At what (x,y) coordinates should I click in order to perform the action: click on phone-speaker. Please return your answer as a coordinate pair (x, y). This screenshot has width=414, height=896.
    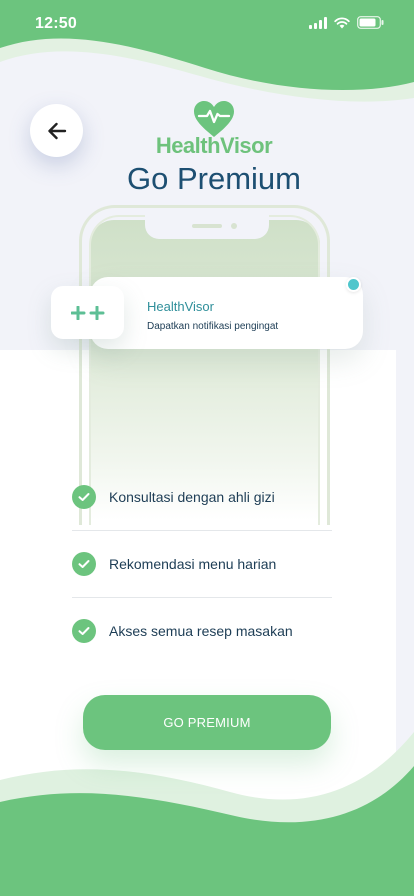
    Looking at the image, I should click on (207, 226).